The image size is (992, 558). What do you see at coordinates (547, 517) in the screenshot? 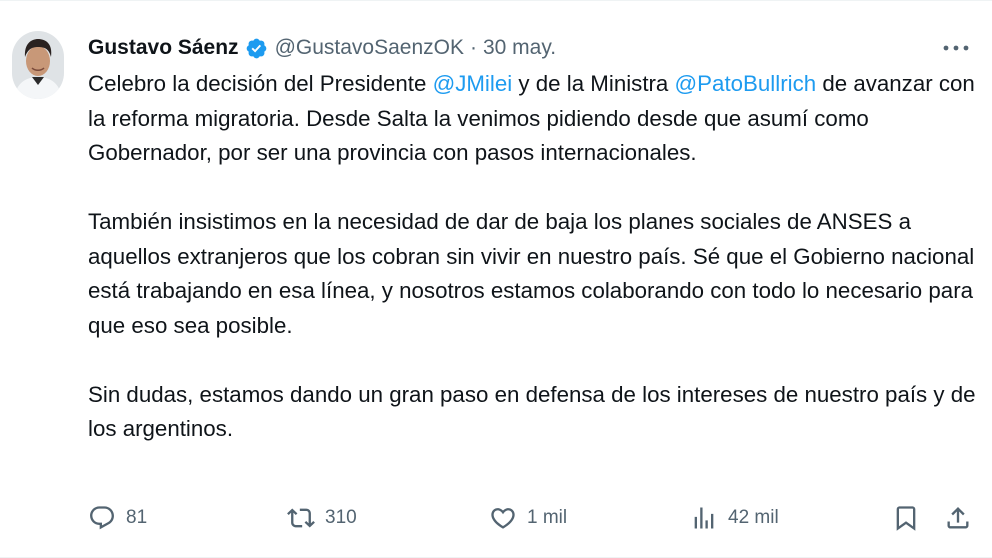
I see `like-count: 1 mil` at bounding box center [547, 517].